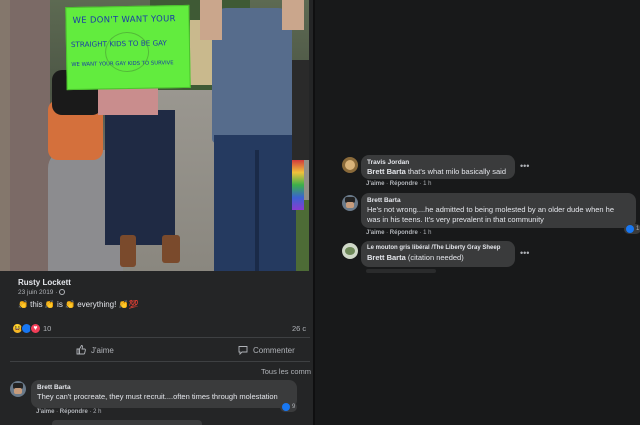  I want to click on globe-icon, so click(62, 292).